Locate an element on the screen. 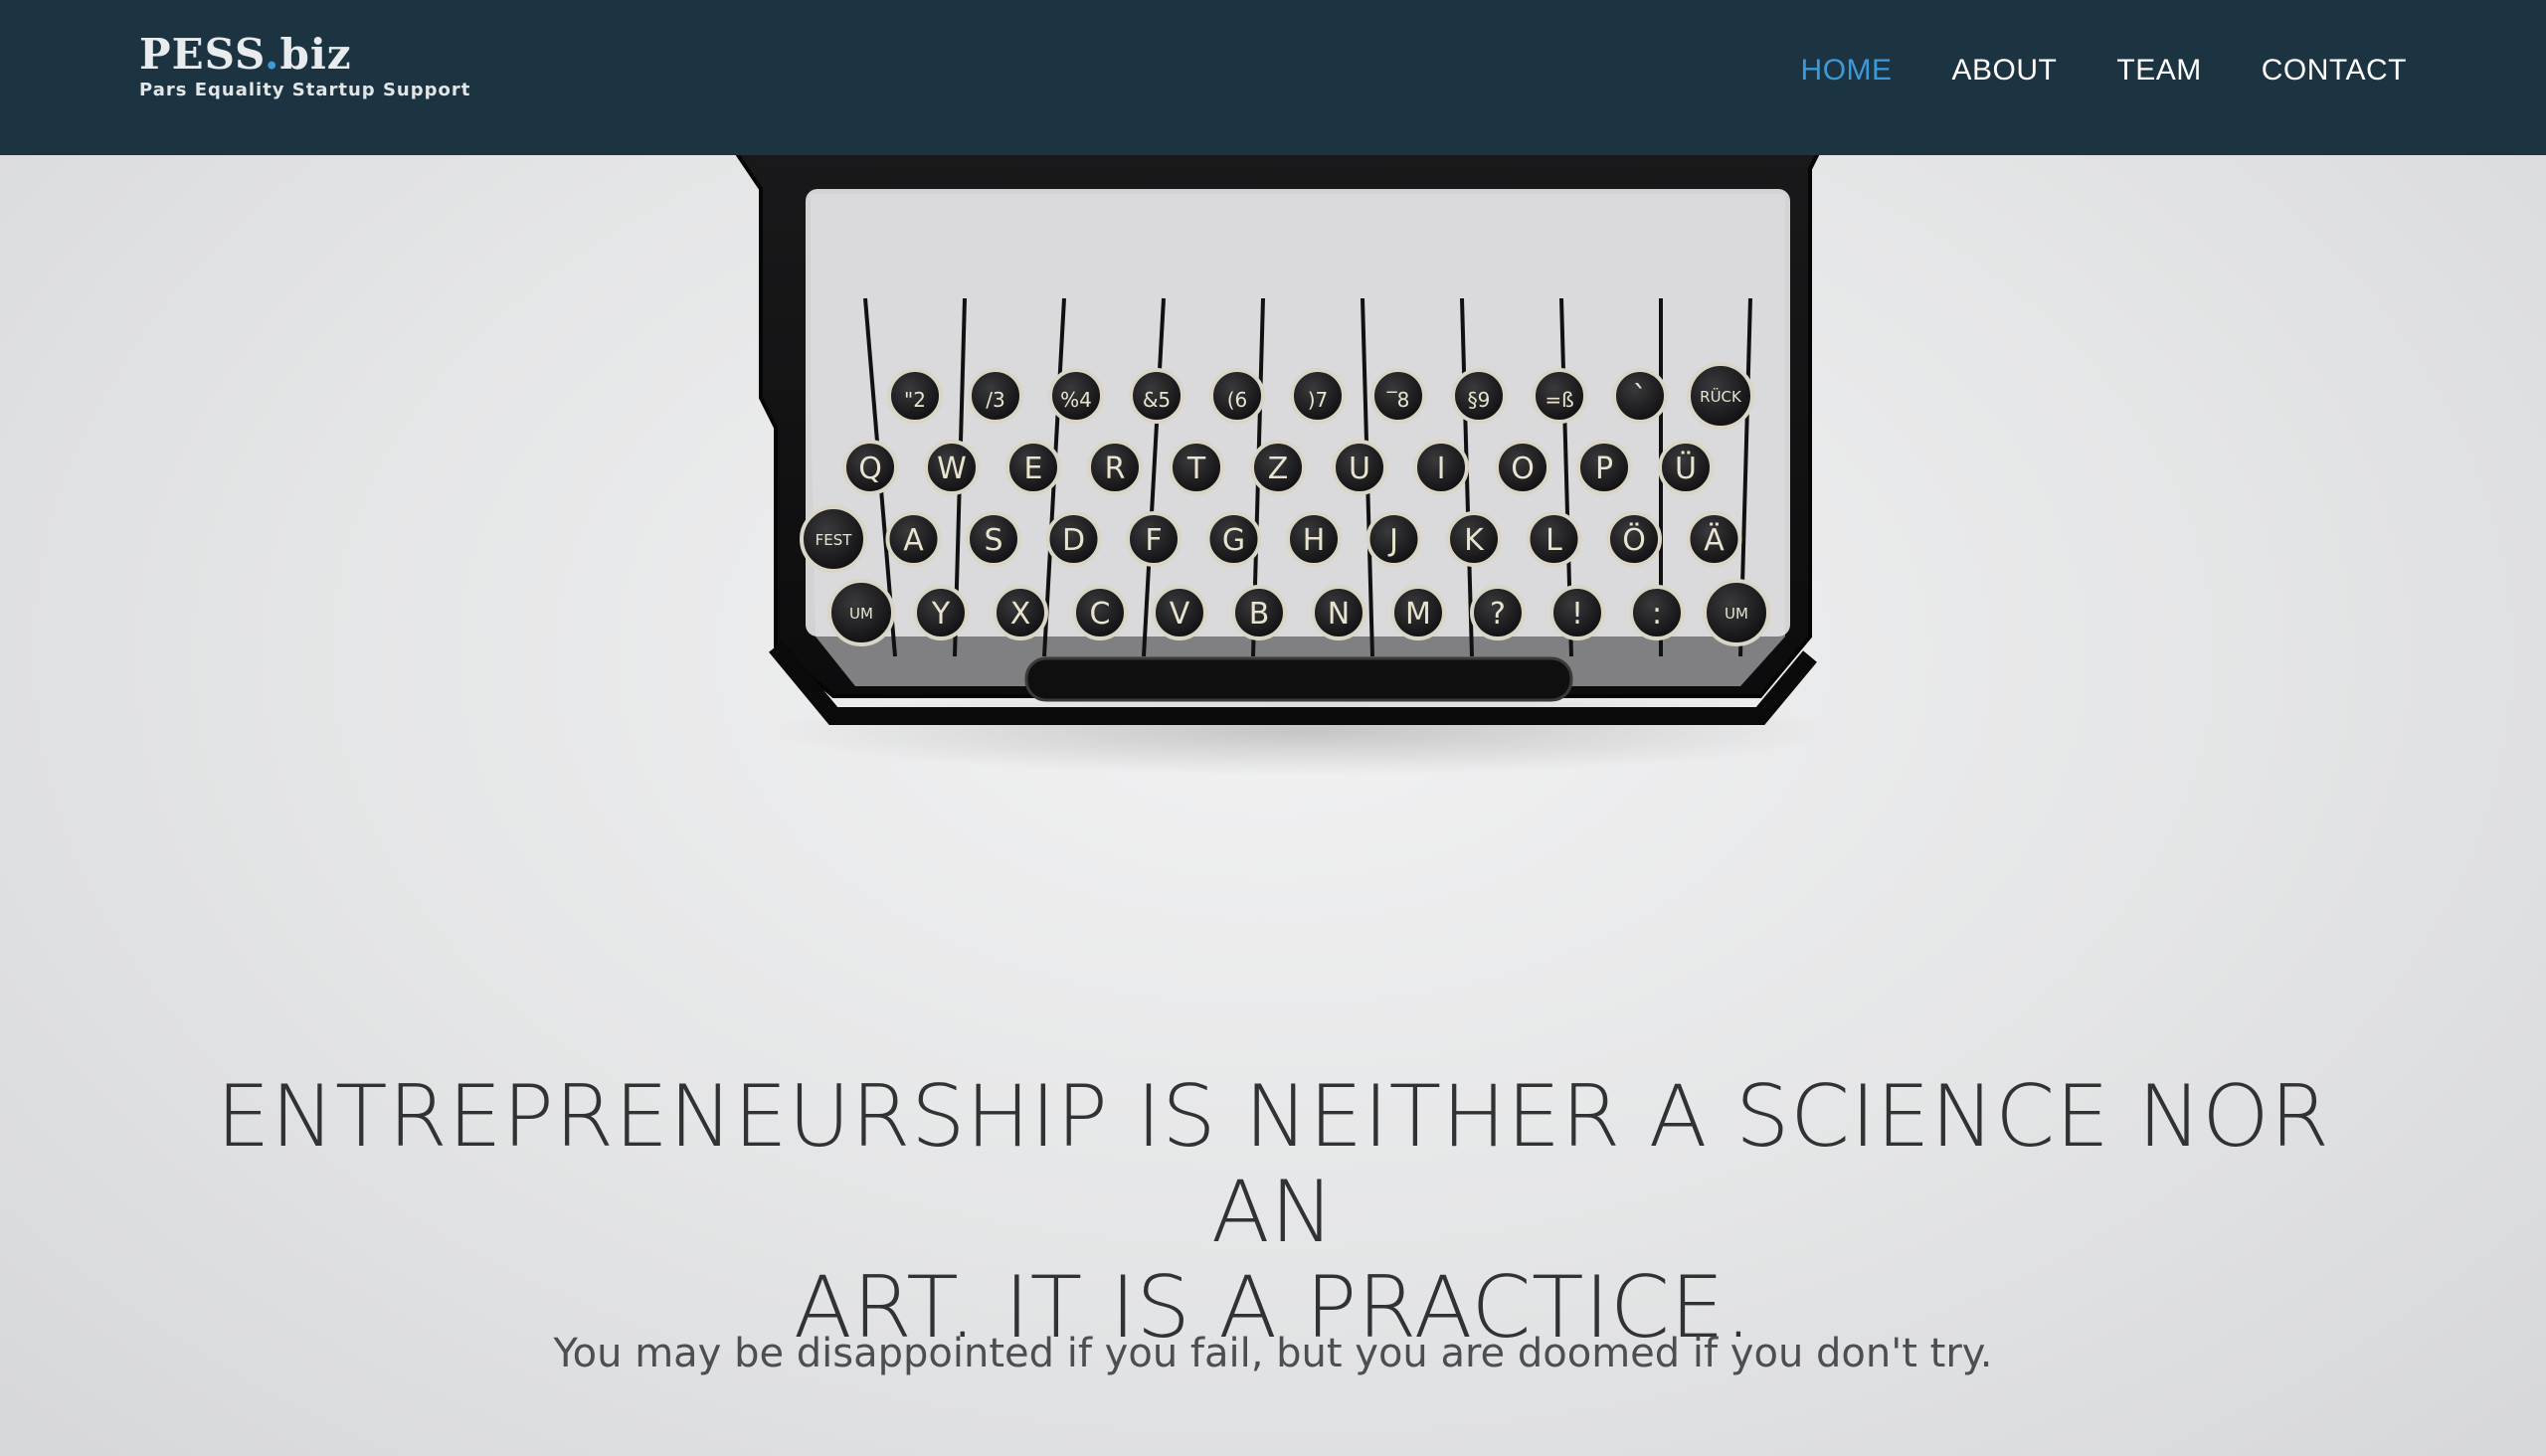 The image size is (2546, 1456). typewriter-key-label: B is located at coordinates (1259, 614).